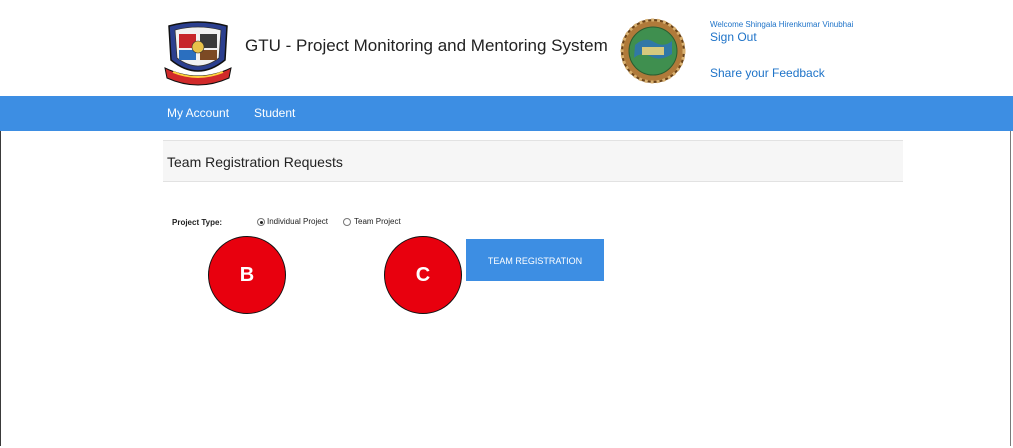 The image size is (1013, 448). I want to click on team-project-radio, so click(347, 222).